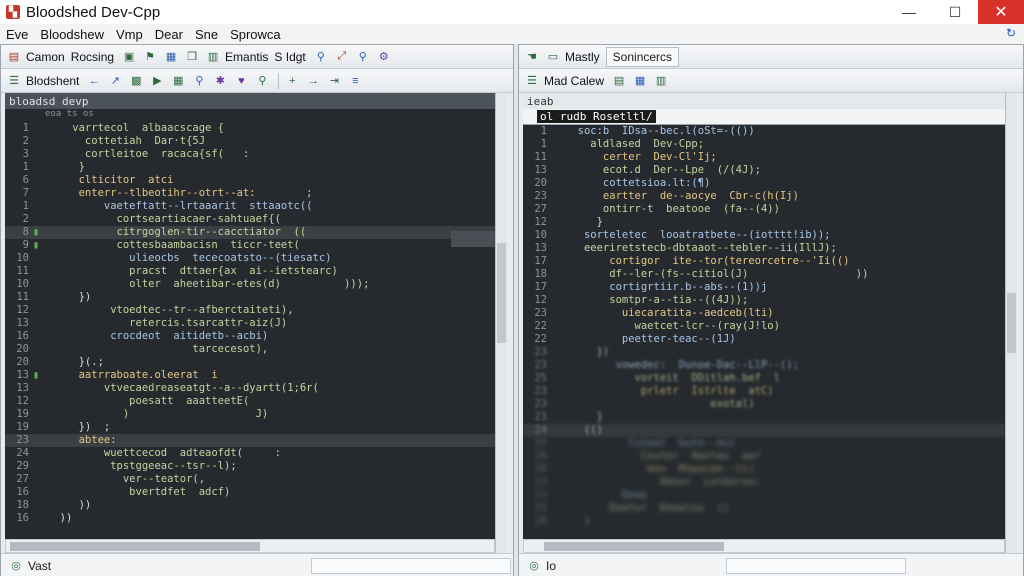  Describe the element at coordinates (250, 349) in the screenshot. I see `code-line: 20 tarcecesot),` at that location.